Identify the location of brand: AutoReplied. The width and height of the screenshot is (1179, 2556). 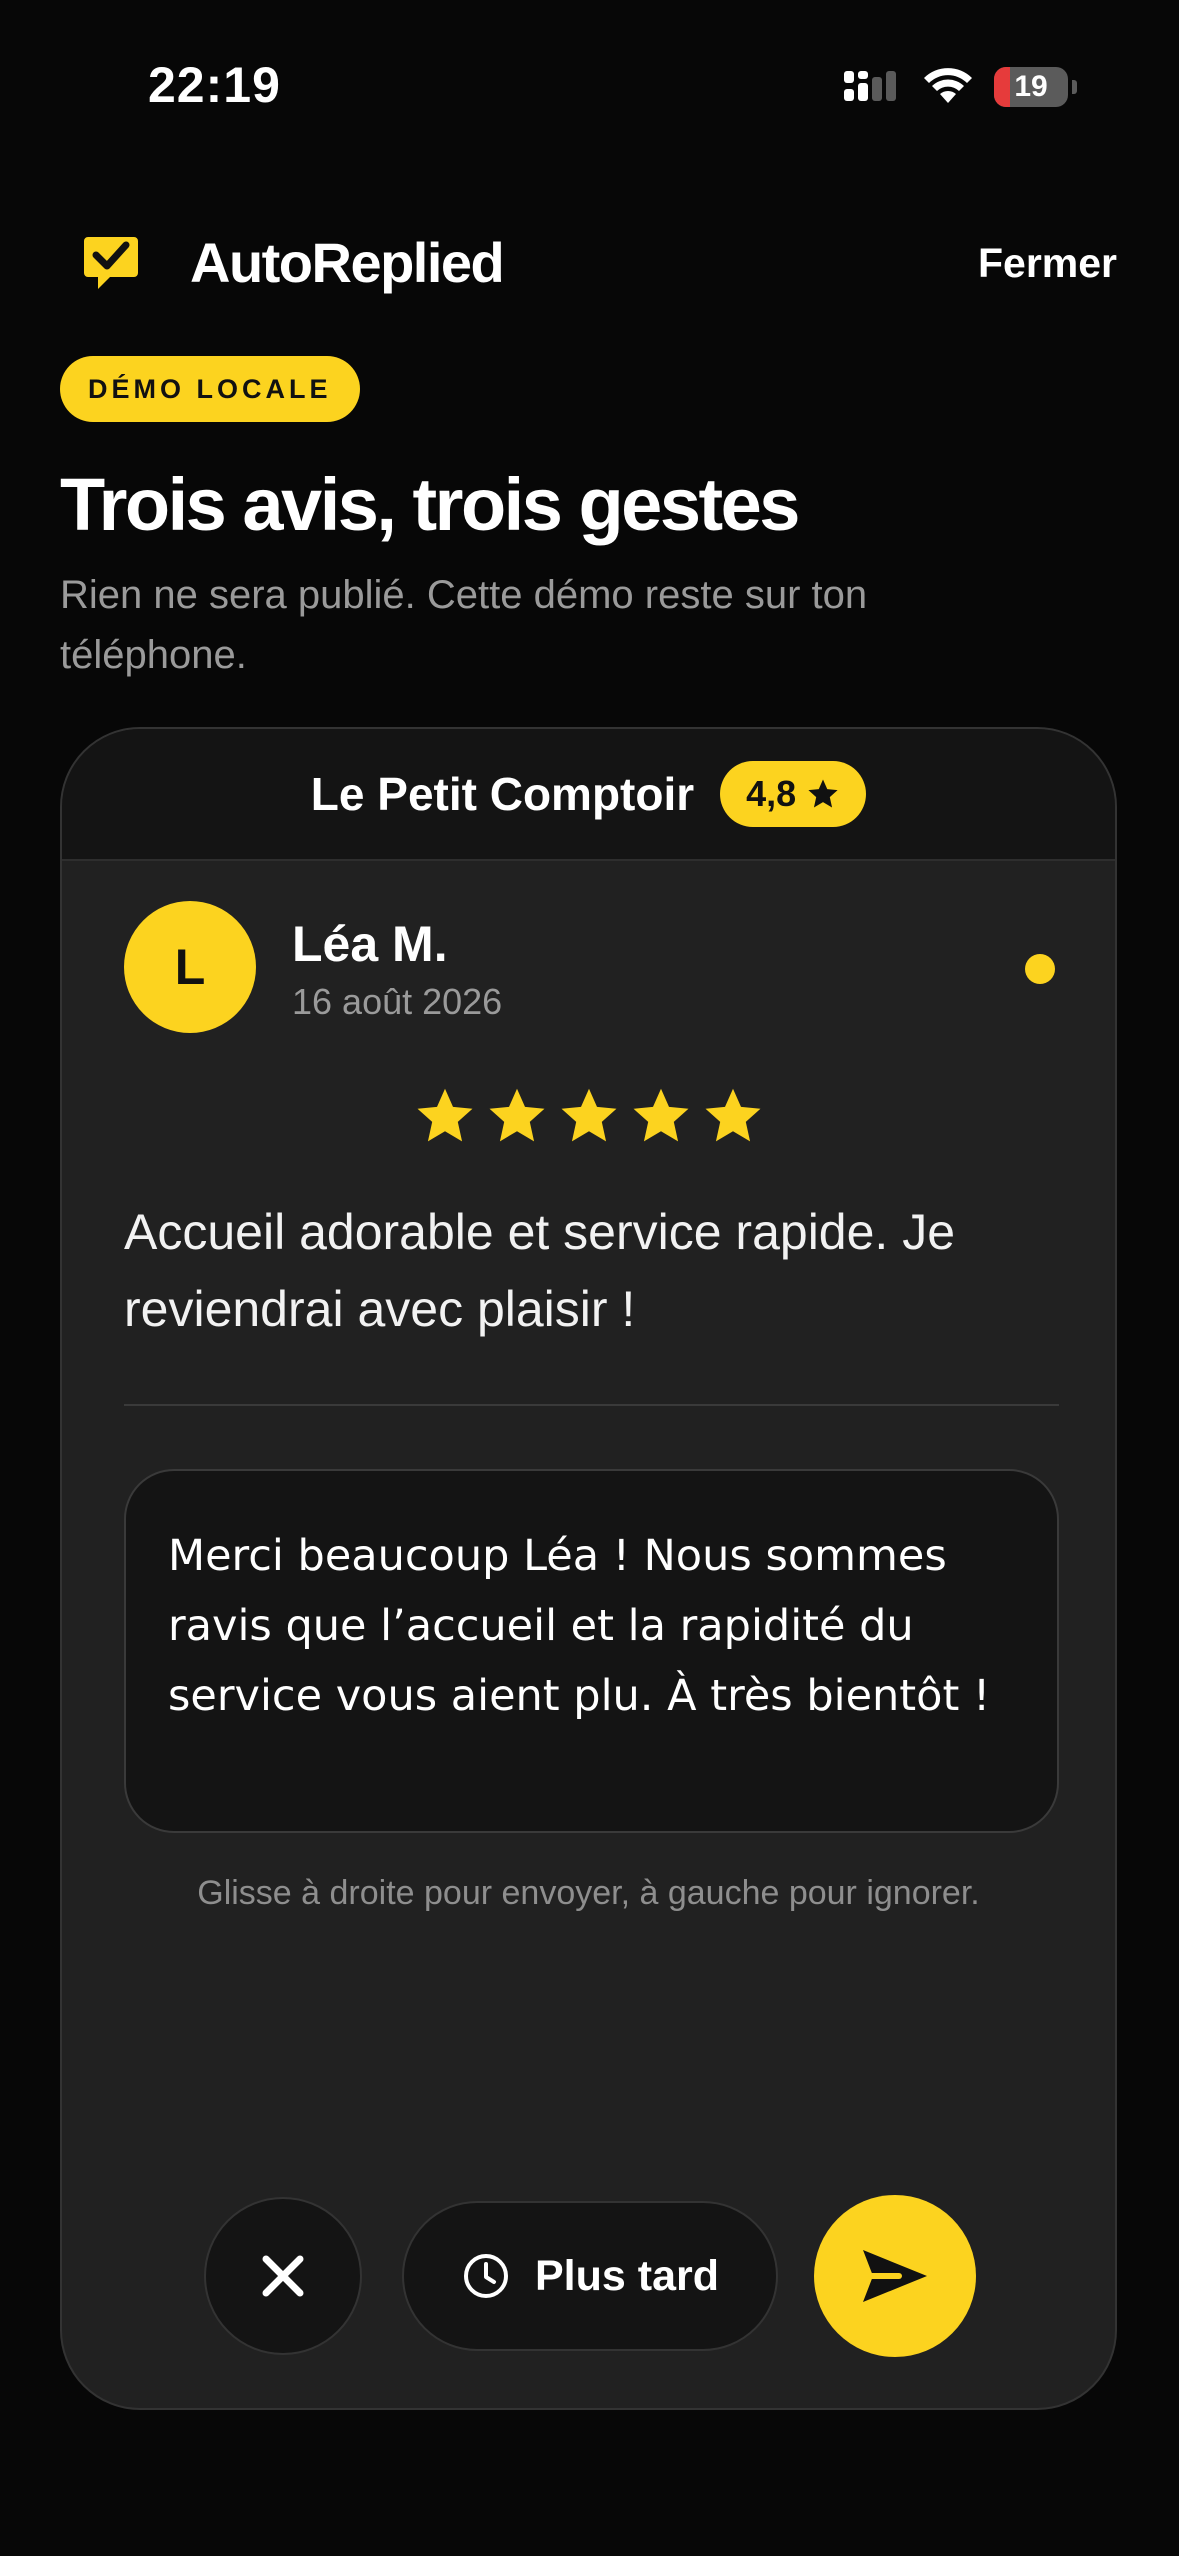
(293, 262).